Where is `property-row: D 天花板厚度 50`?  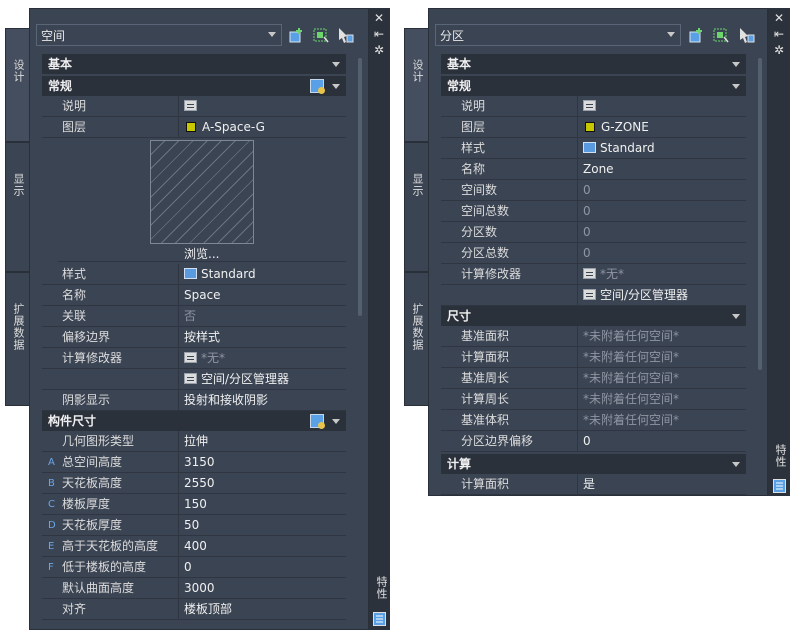
property-row: D 天花板厚度 50 is located at coordinates (194, 525).